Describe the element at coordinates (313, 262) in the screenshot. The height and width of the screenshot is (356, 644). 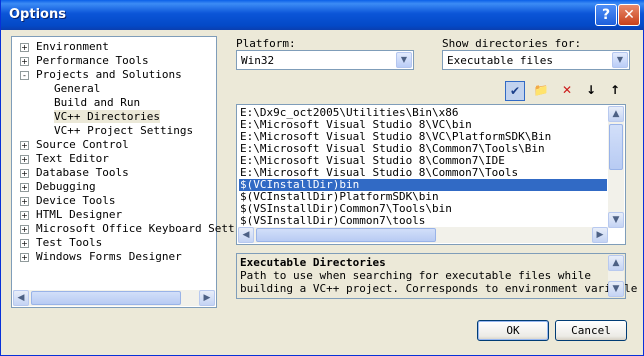
I see `description-title: Executable Directories` at that location.